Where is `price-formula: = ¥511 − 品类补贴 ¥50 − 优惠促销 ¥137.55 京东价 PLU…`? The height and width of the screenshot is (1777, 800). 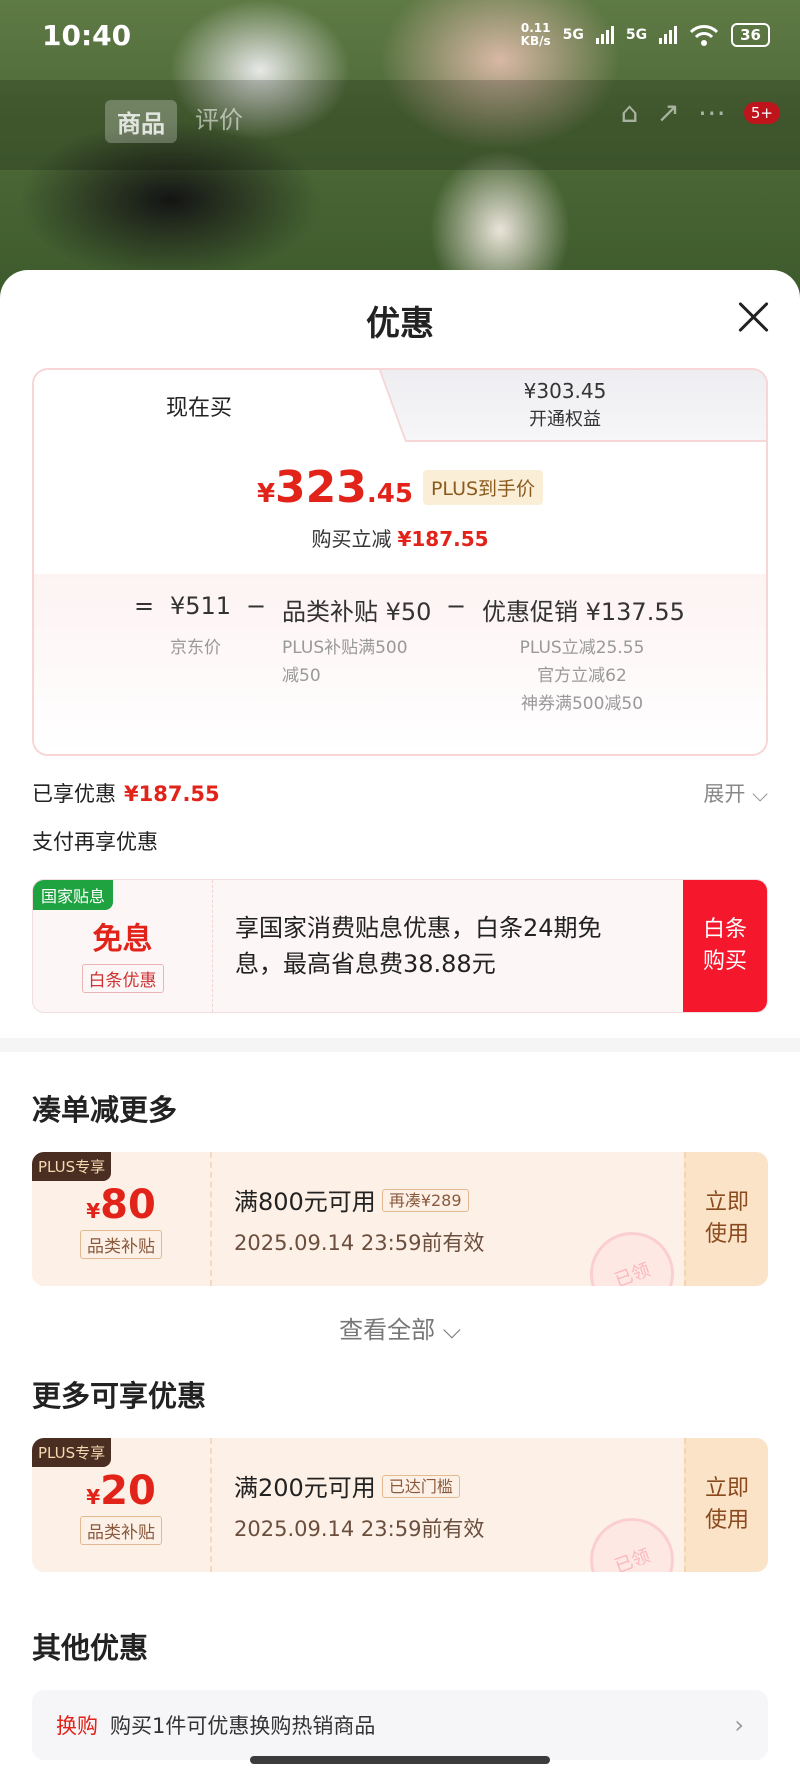
price-formula: = ¥511 − 品类补贴 ¥50 − 优惠促销 ¥137.55 京东价 PLU… is located at coordinates (400, 664).